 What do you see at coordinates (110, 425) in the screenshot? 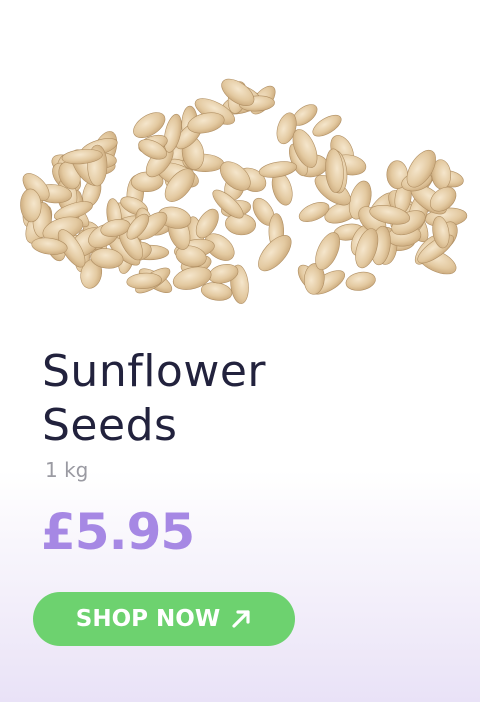
I see `title-line-2: Seeds` at bounding box center [110, 425].